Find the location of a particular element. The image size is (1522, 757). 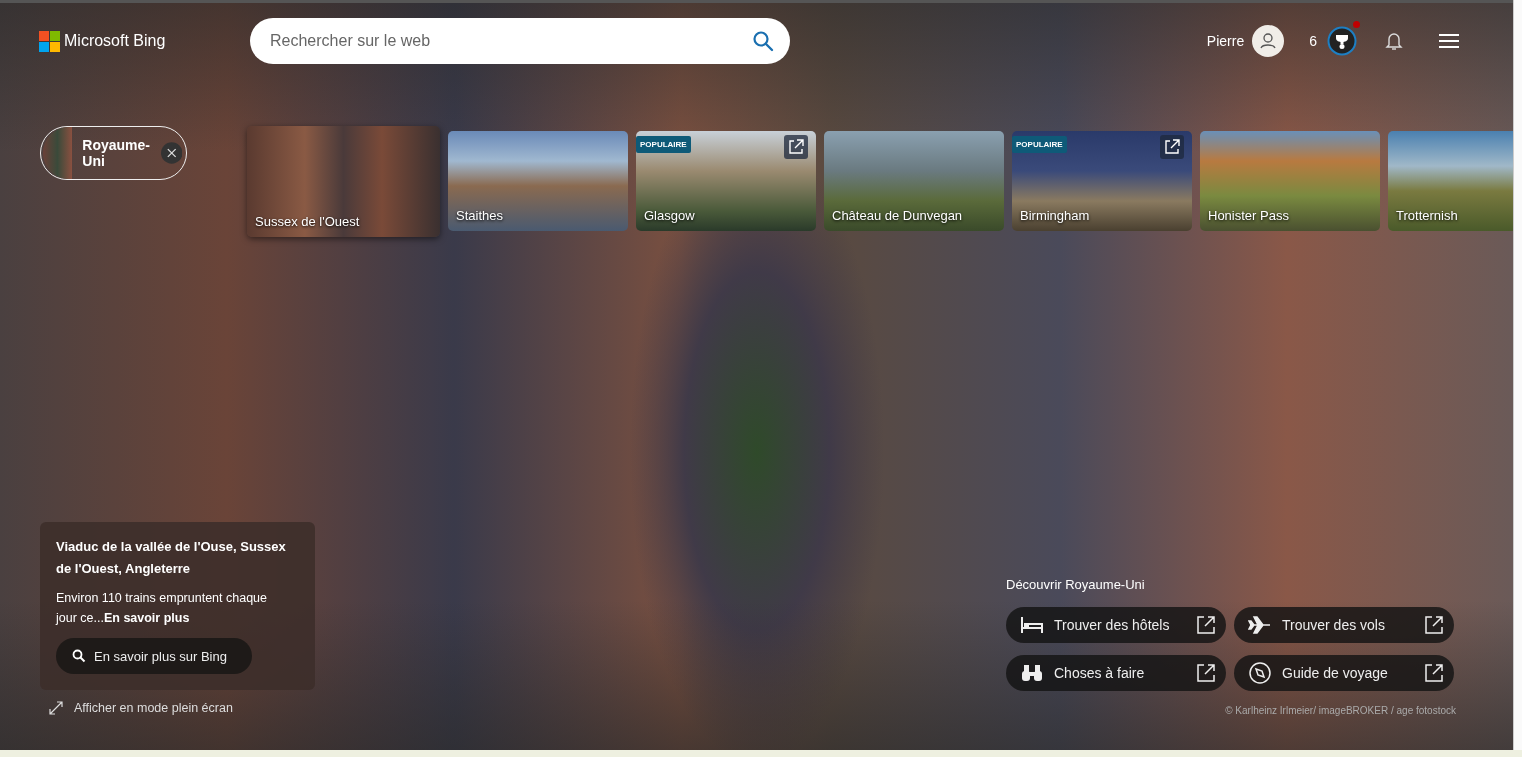

trophy-icon is located at coordinates (1342, 41).